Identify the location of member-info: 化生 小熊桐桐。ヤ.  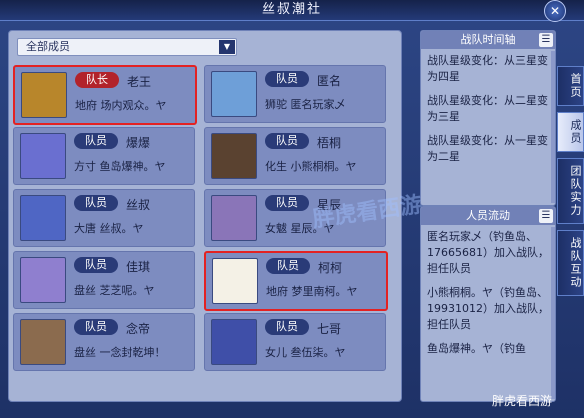
(311, 166).